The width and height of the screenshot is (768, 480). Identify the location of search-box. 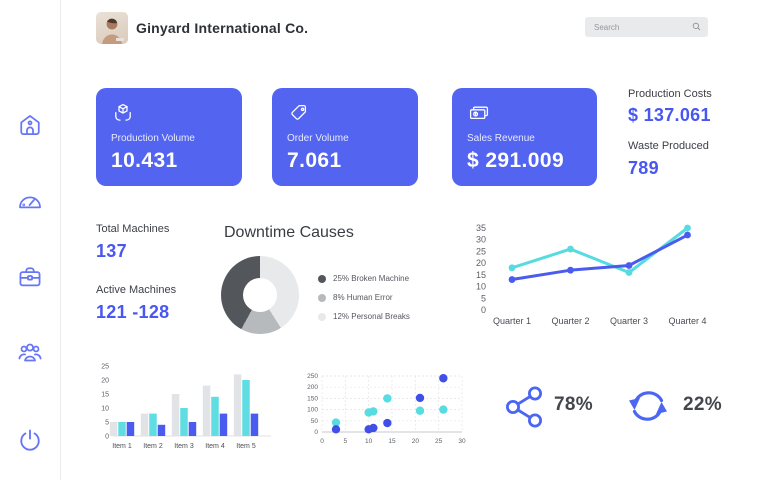
(646, 27).